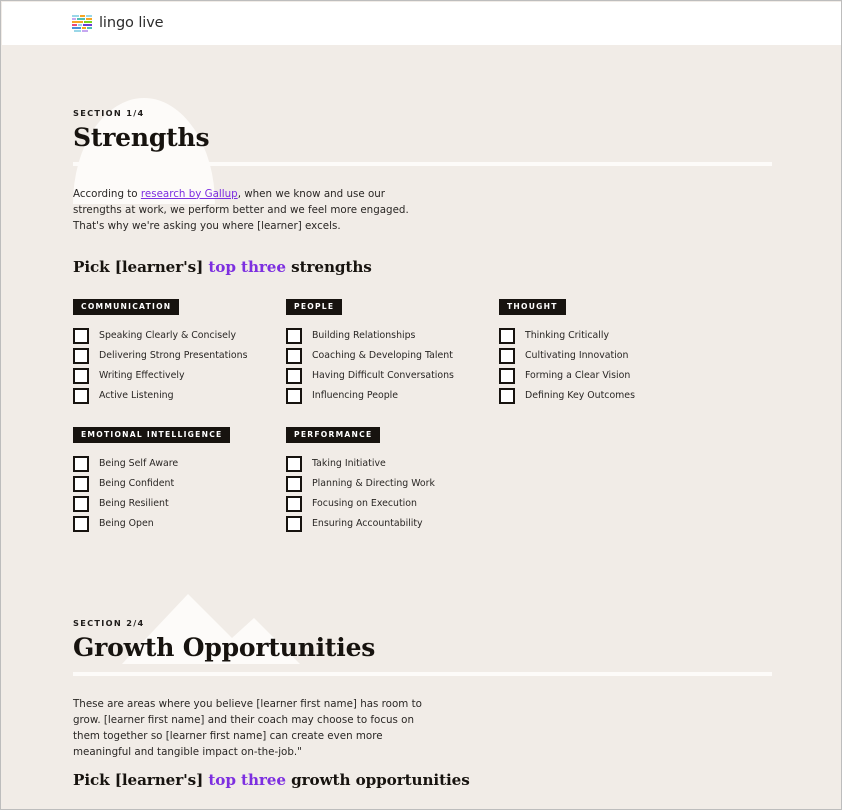 The width and height of the screenshot is (842, 810). What do you see at coordinates (179, 484) in the screenshot?
I see `checkbox-row: Being Confident` at bounding box center [179, 484].